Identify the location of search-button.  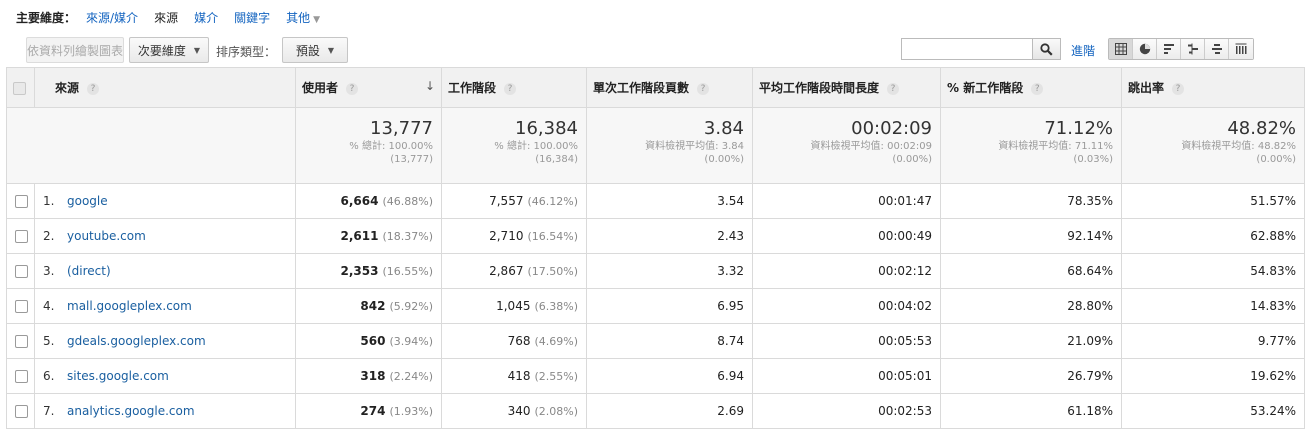
(1047, 49).